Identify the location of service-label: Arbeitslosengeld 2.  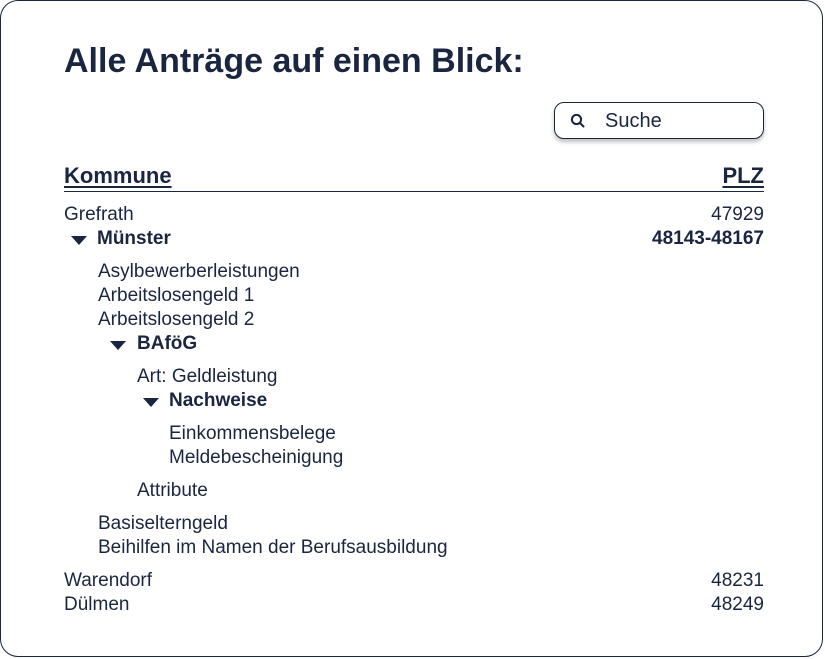
(176, 319).